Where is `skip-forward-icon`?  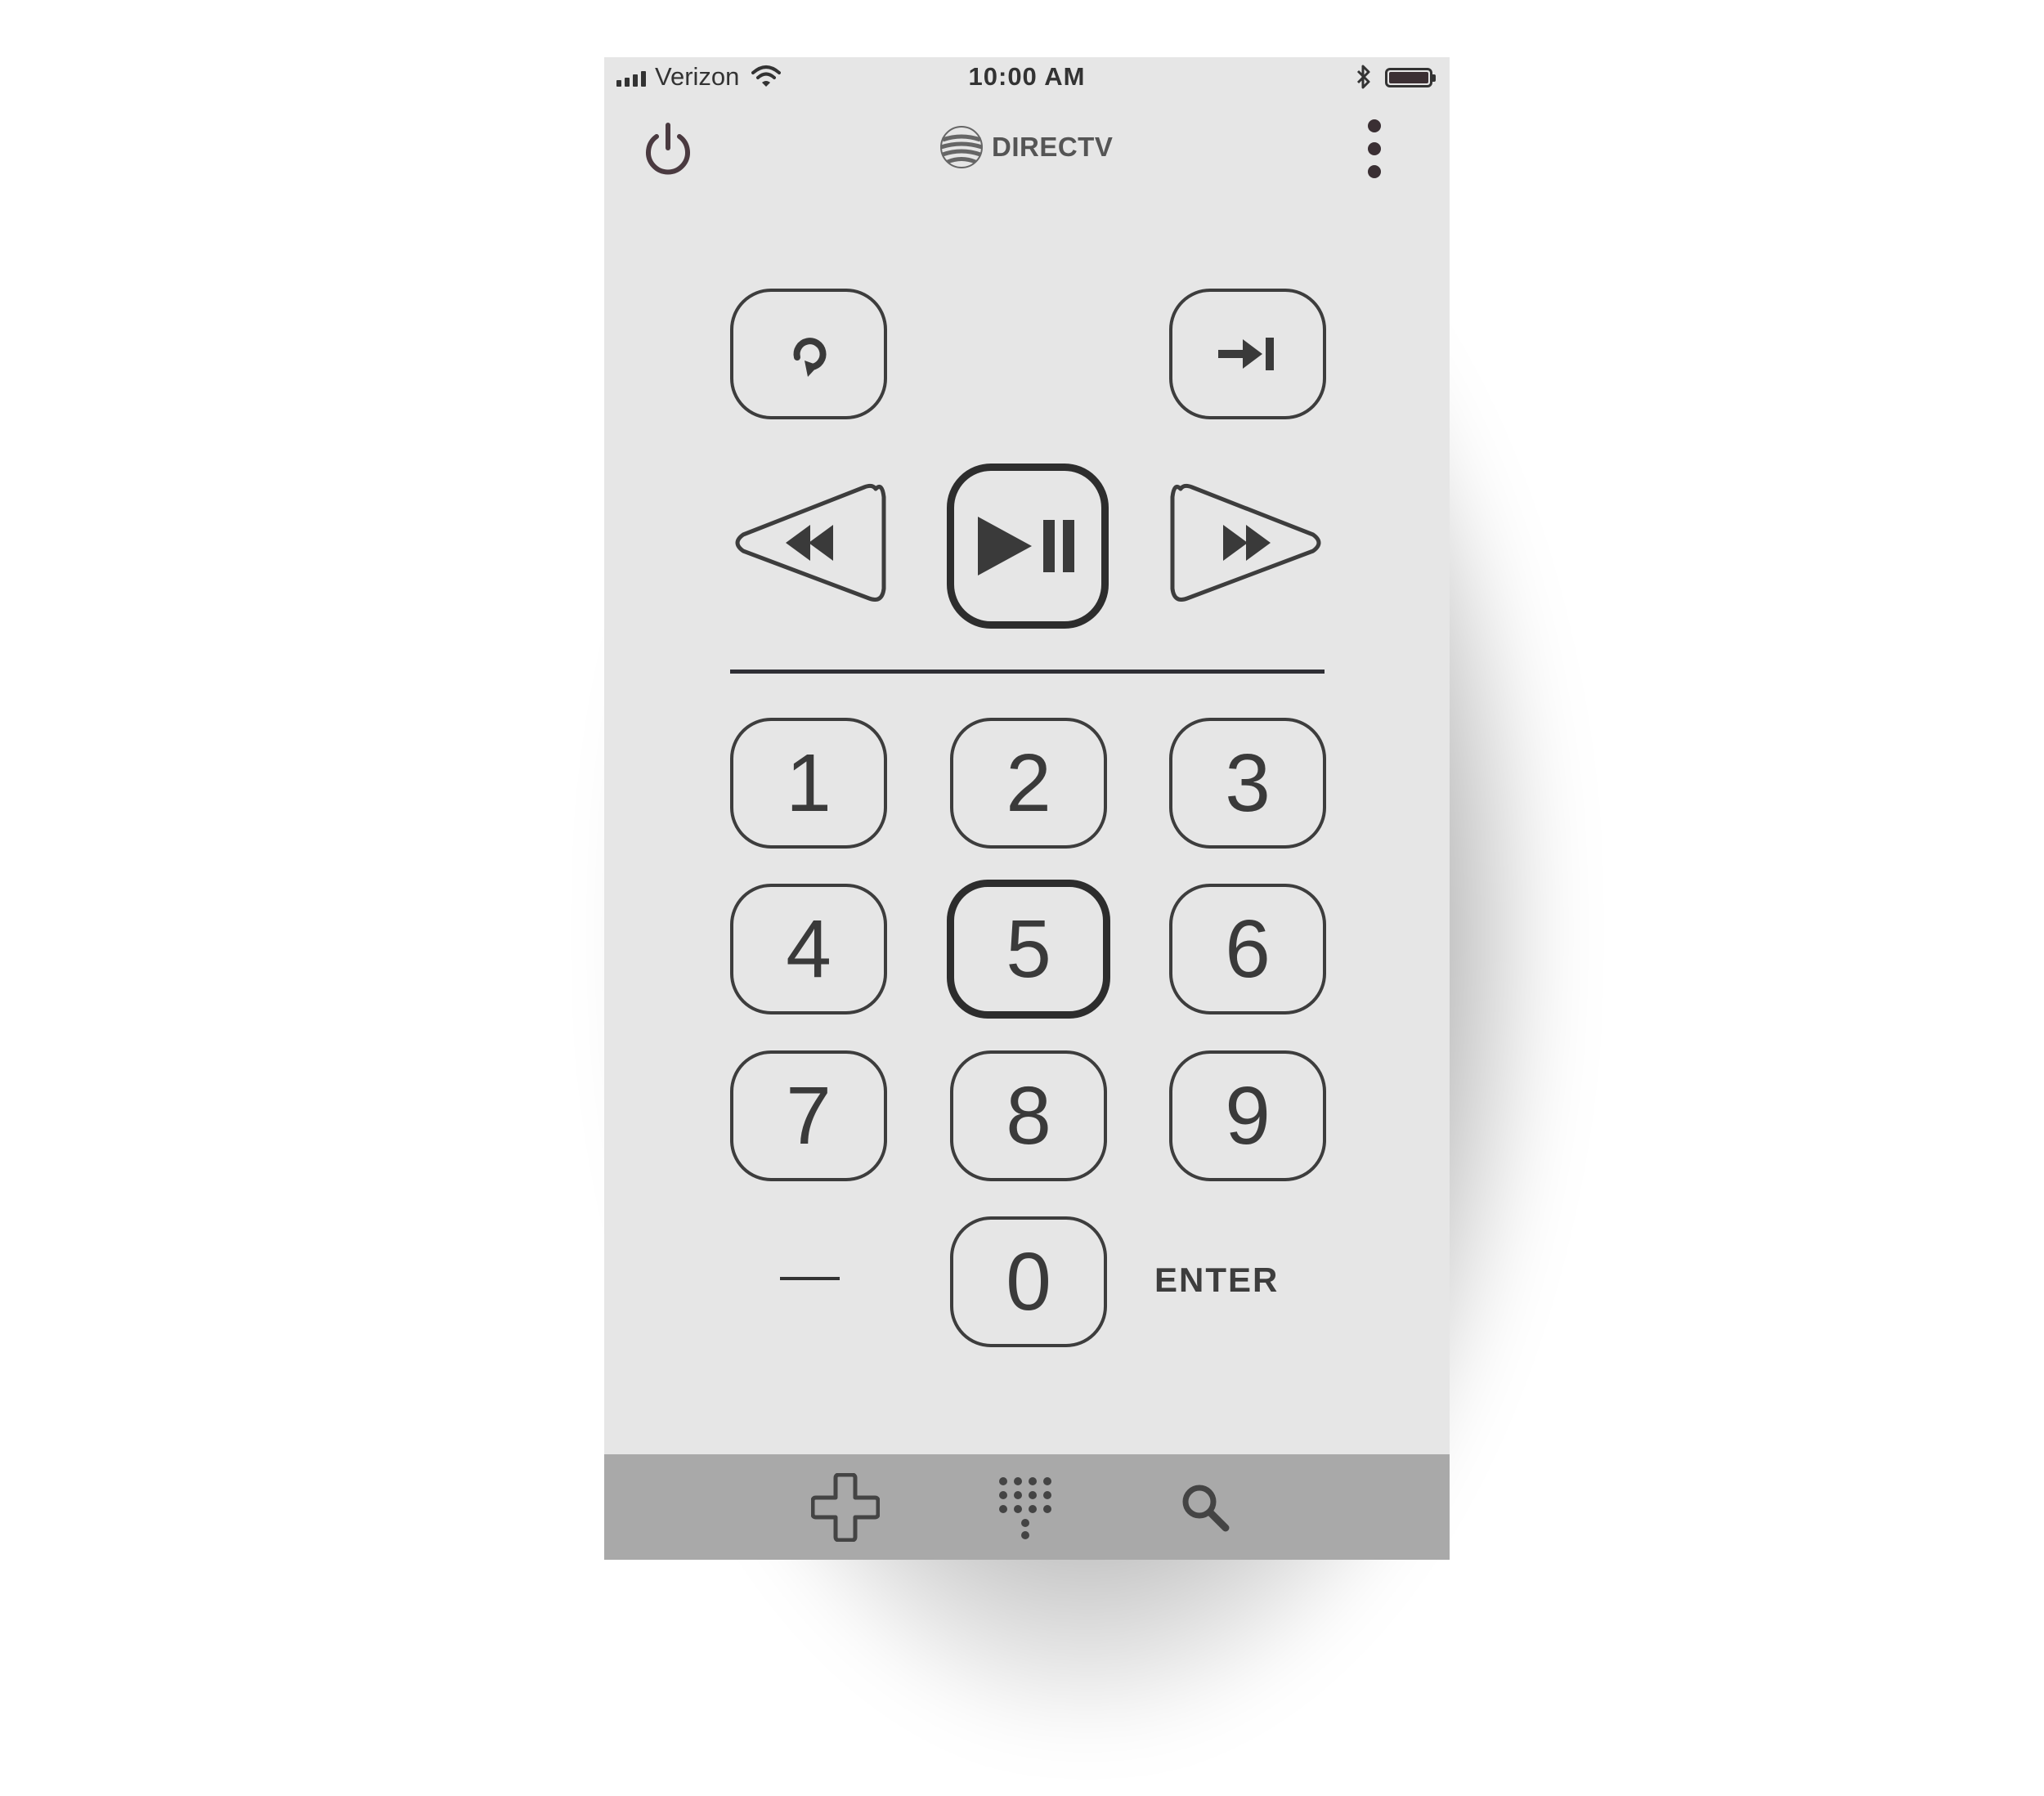
skip-forward-icon is located at coordinates (1246, 354).